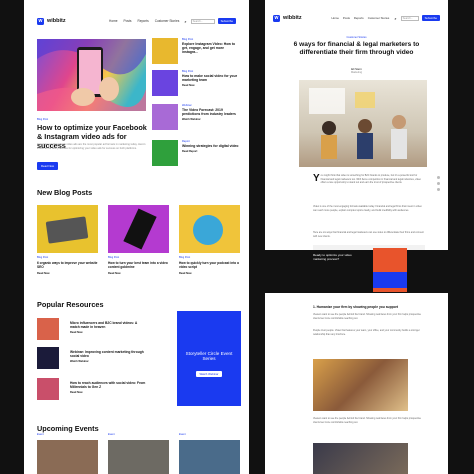 This screenshot has width=474, height=474. What do you see at coordinates (356, 37) in the screenshot?
I see `article-tag: Customer Stories` at bounding box center [356, 37].